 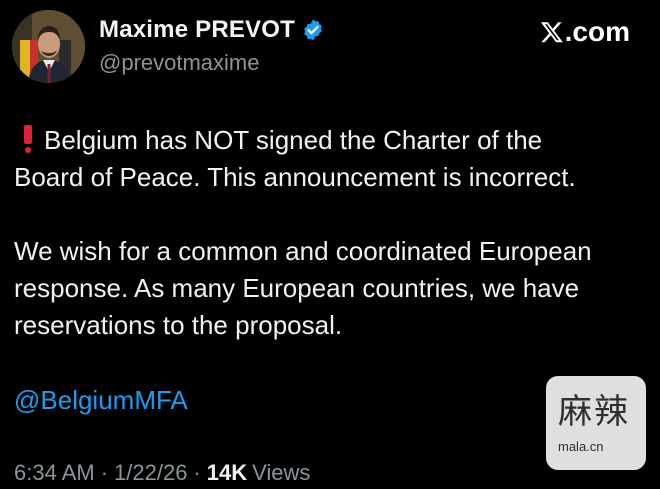 I want to click on views-count: 14K, so click(x=227, y=473).